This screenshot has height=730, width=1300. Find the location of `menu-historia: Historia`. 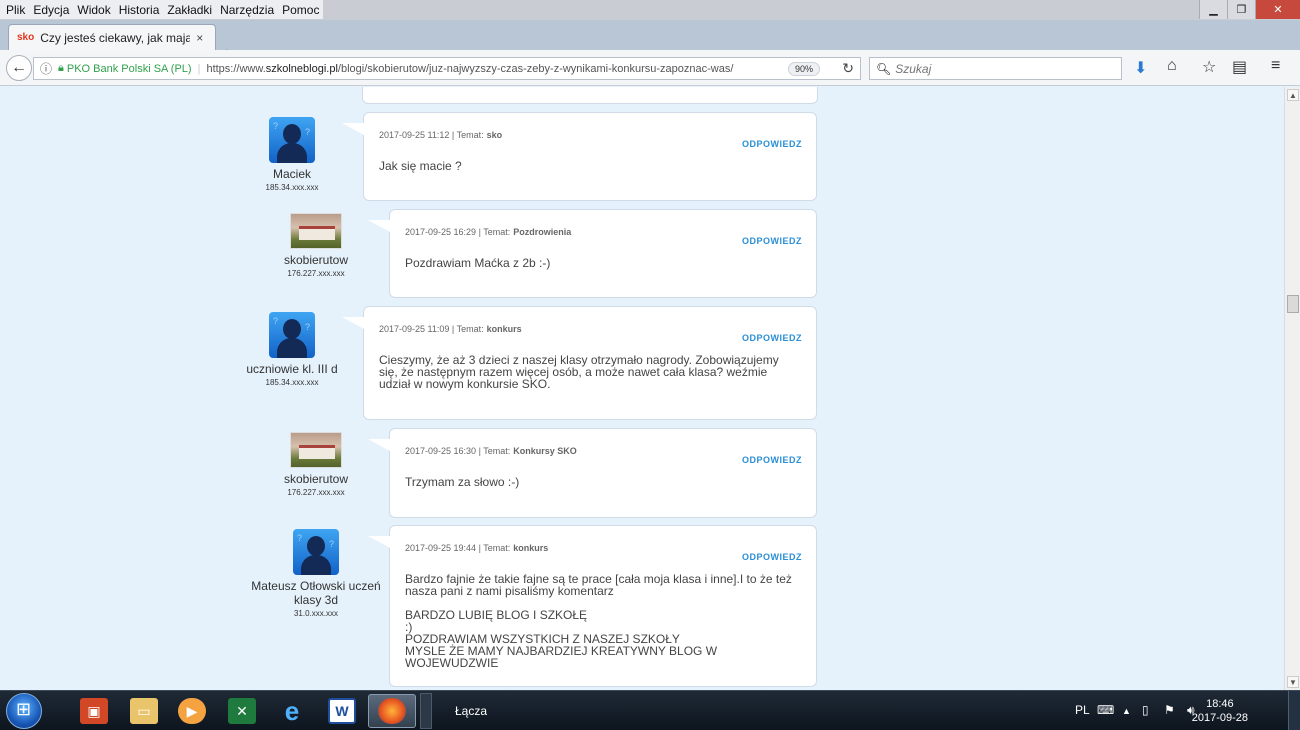

menu-historia: Historia is located at coordinates (139, 10).